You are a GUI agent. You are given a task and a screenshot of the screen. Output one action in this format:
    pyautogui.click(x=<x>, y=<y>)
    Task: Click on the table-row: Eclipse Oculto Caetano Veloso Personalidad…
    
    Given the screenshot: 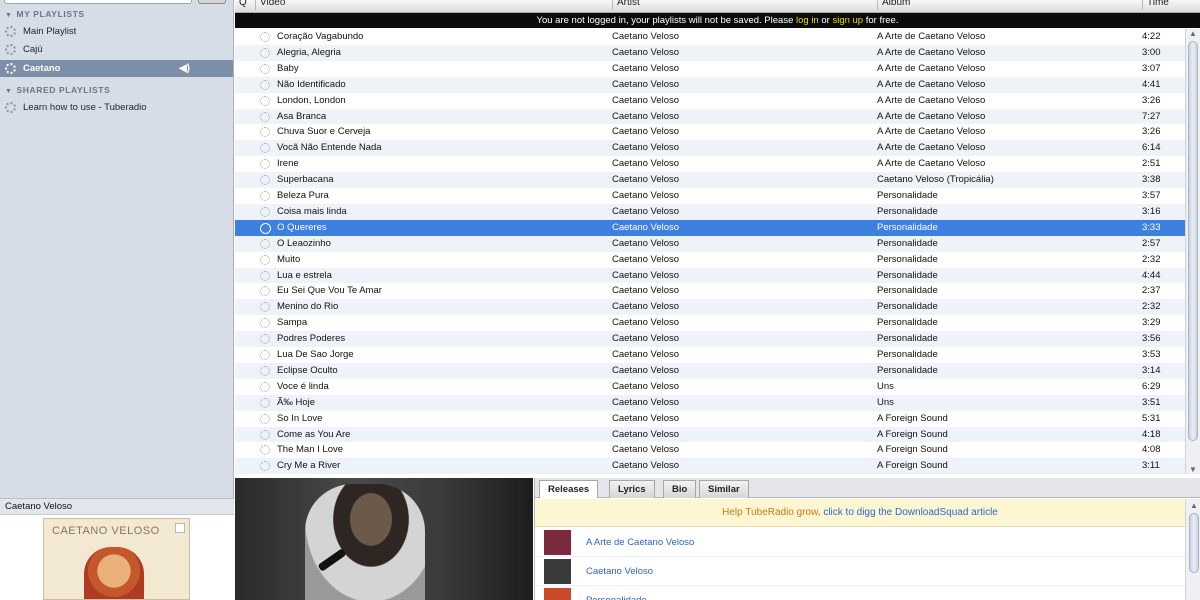 What is the action you would take?
    pyautogui.click(x=710, y=370)
    